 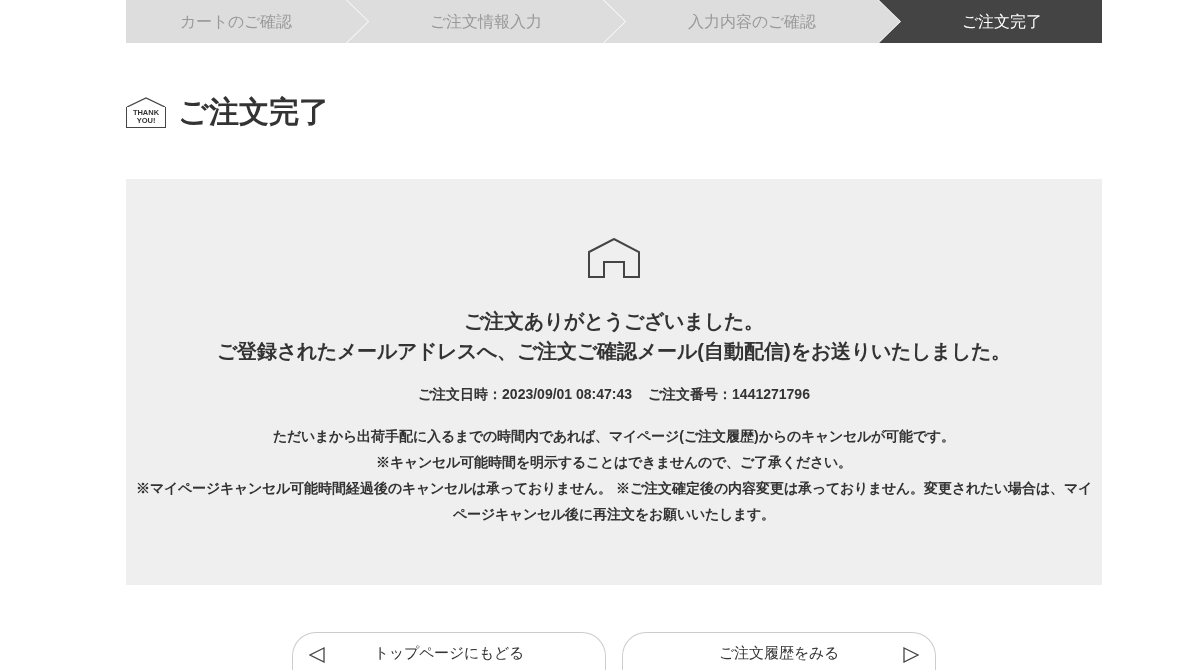 I want to click on triangle-left-icon, so click(x=317, y=655).